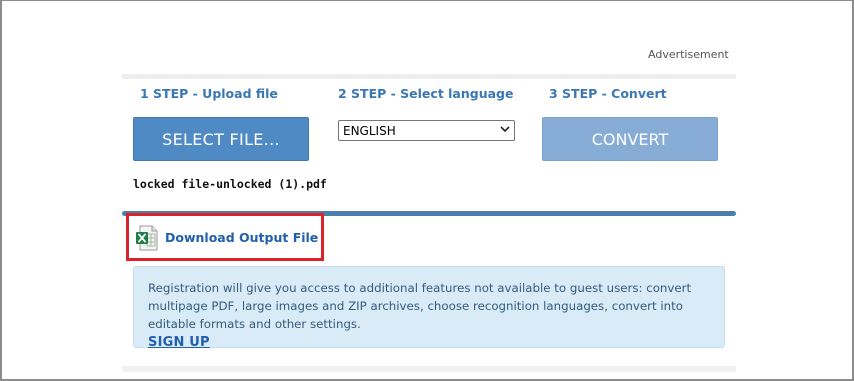 The image size is (854, 381). I want to click on convert-button: CONVERT, so click(630, 139).